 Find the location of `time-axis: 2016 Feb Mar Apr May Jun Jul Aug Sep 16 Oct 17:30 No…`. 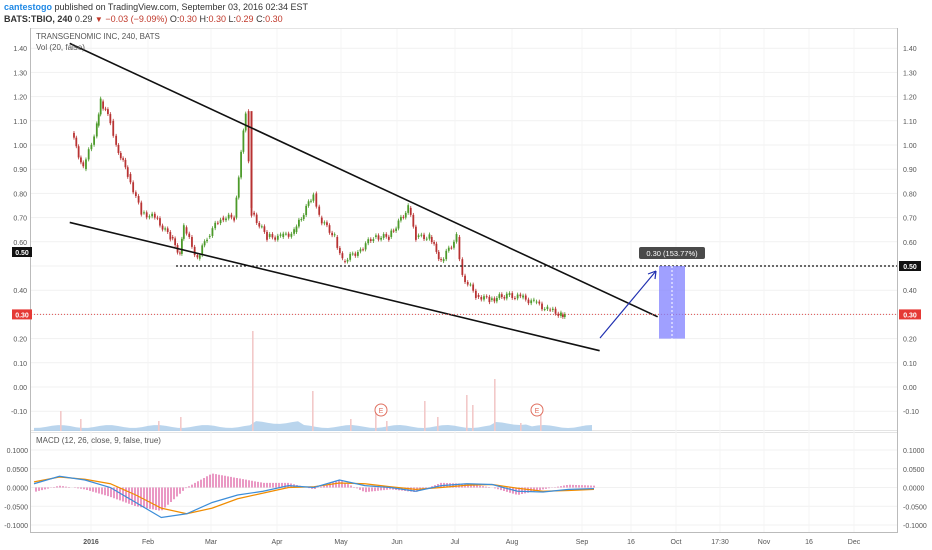

time-axis: 2016 Feb Mar Apr May Jun Jul Aug Sep 16 Oct 17:30 No… is located at coordinates (472, 542).